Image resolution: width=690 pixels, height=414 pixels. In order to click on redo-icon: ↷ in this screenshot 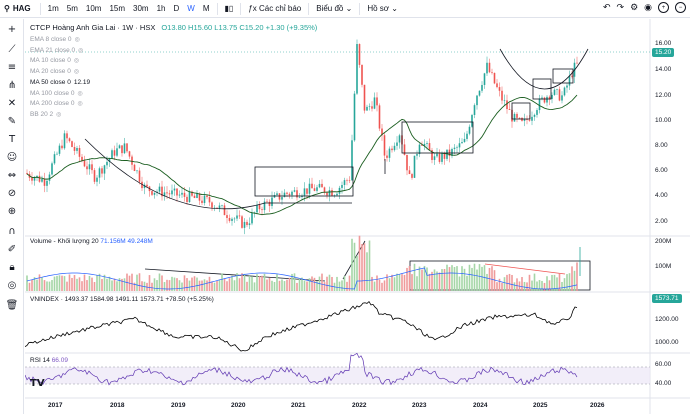, I will do `click(621, 7)`.